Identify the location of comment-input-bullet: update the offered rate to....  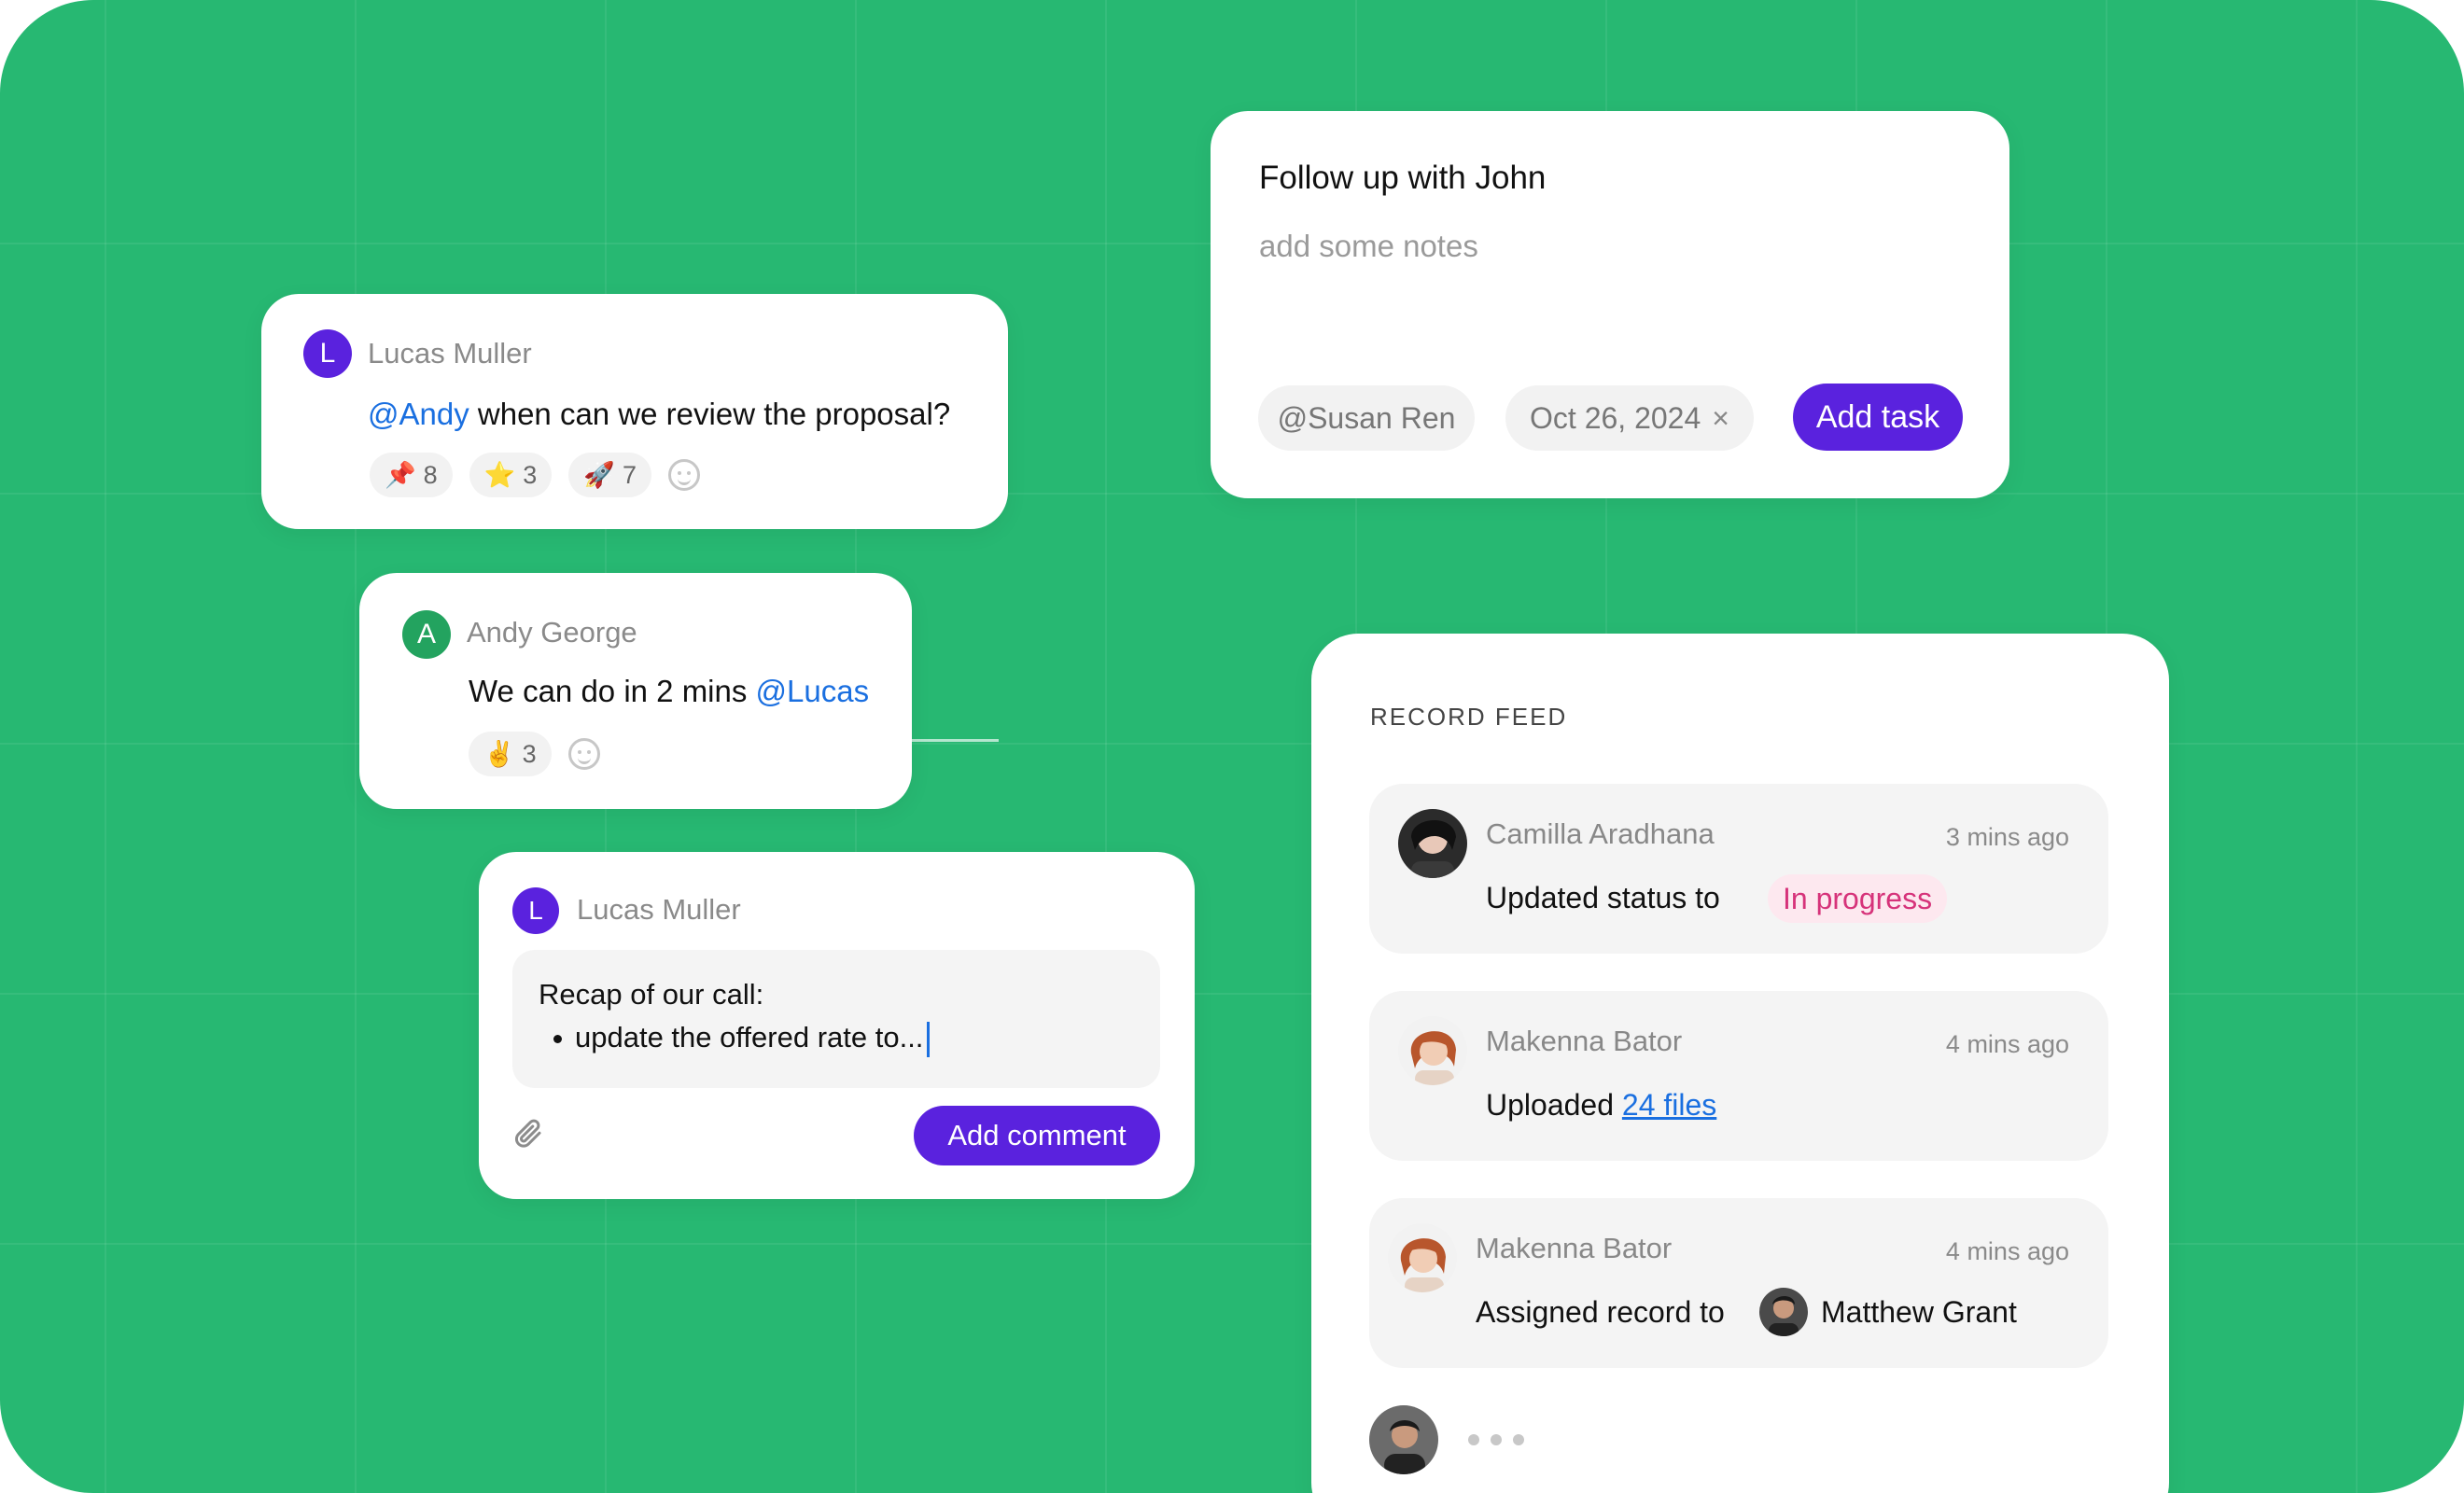
(742, 1039).